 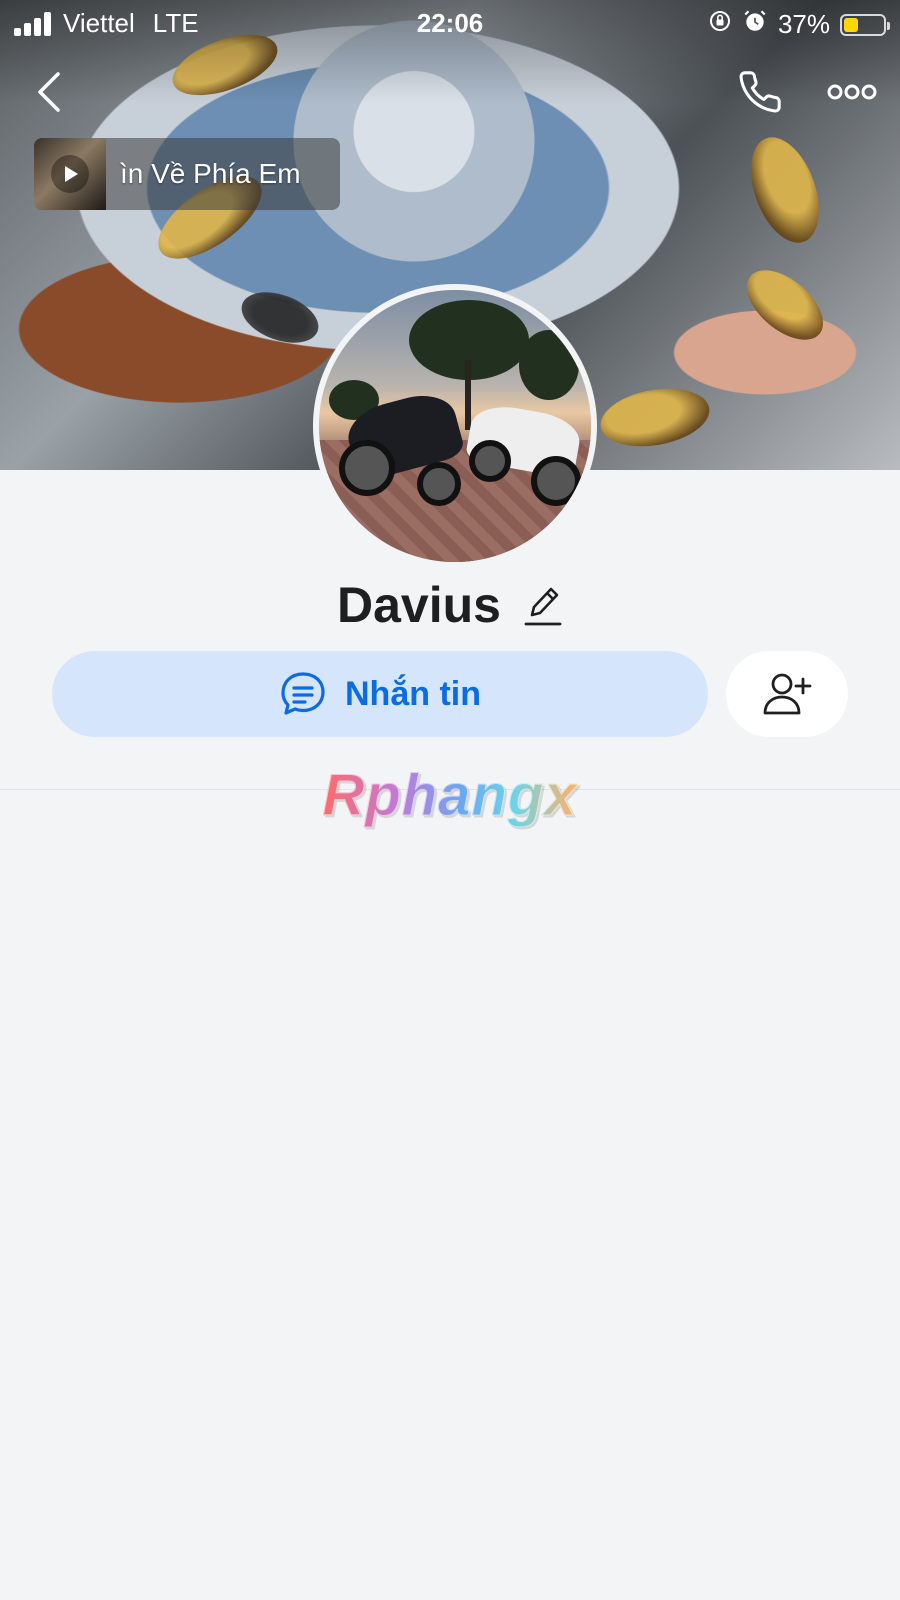 I want to click on add-friend-button, so click(x=787, y=694).